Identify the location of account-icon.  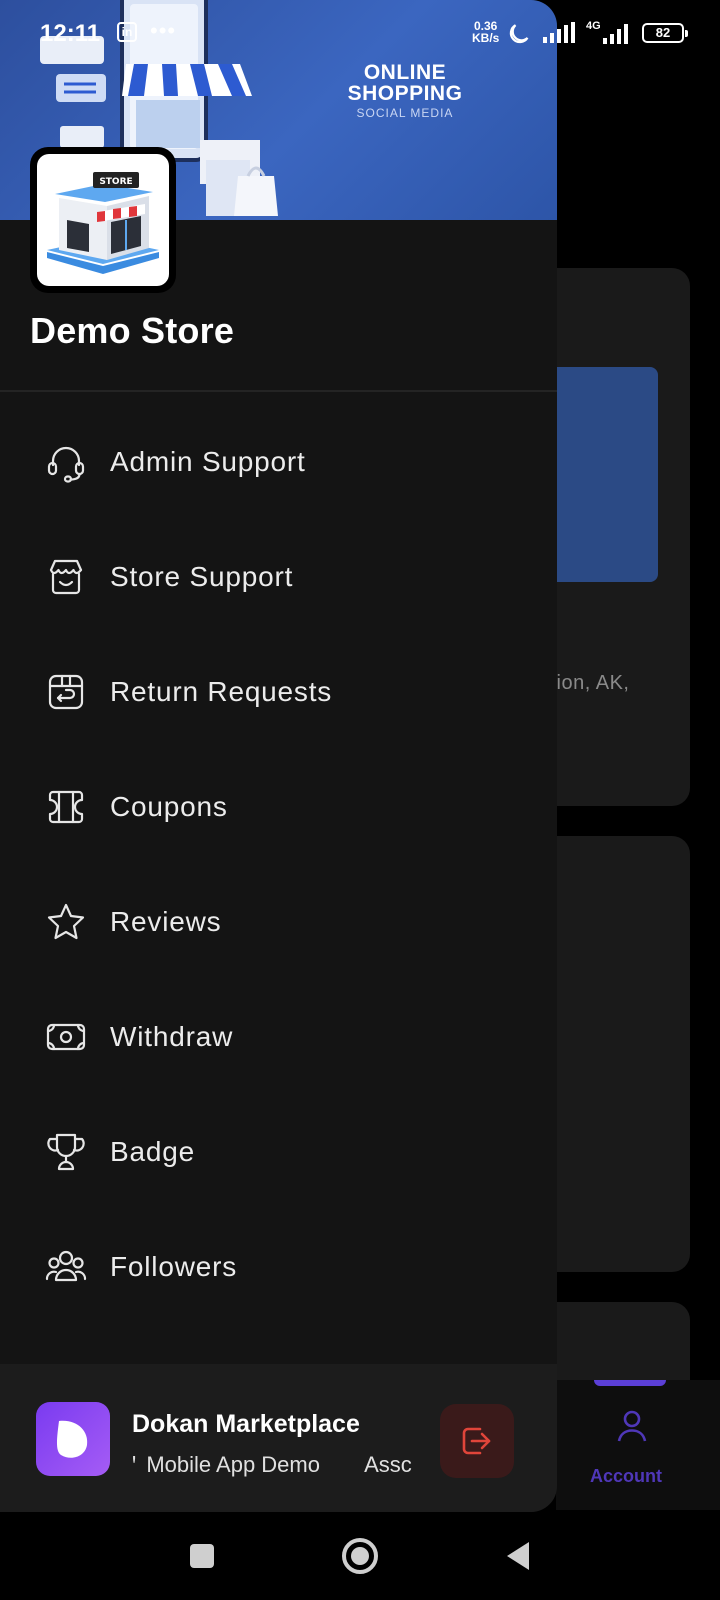
(632, 1426).